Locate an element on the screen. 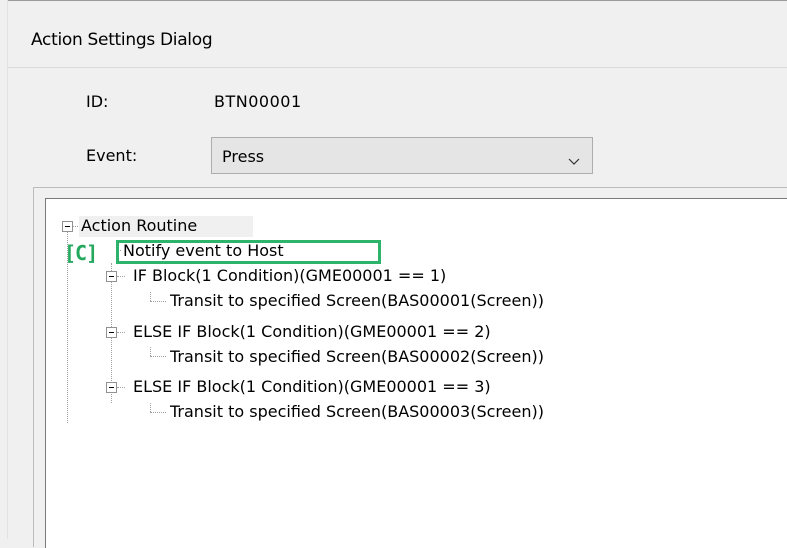 The width and height of the screenshot is (787, 548). id-value: BTN00001 is located at coordinates (258, 101).